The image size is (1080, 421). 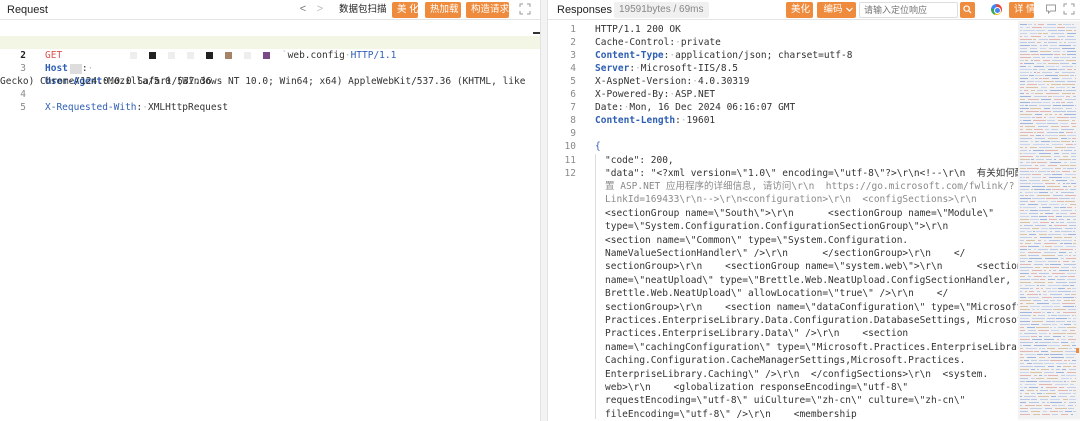 What do you see at coordinates (525, 9) in the screenshot?
I see `expand-icon` at bounding box center [525, 9].